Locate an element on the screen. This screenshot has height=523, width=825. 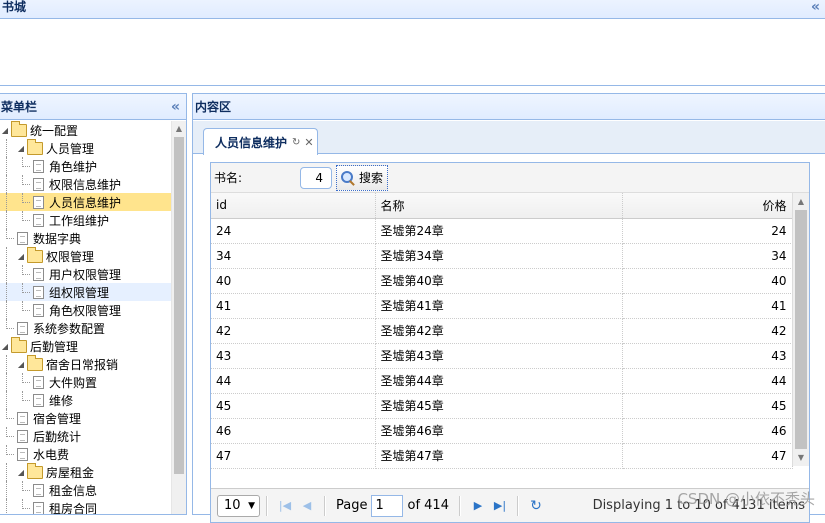
tree-node: 数据字典 is located at coordinates (85, 238).